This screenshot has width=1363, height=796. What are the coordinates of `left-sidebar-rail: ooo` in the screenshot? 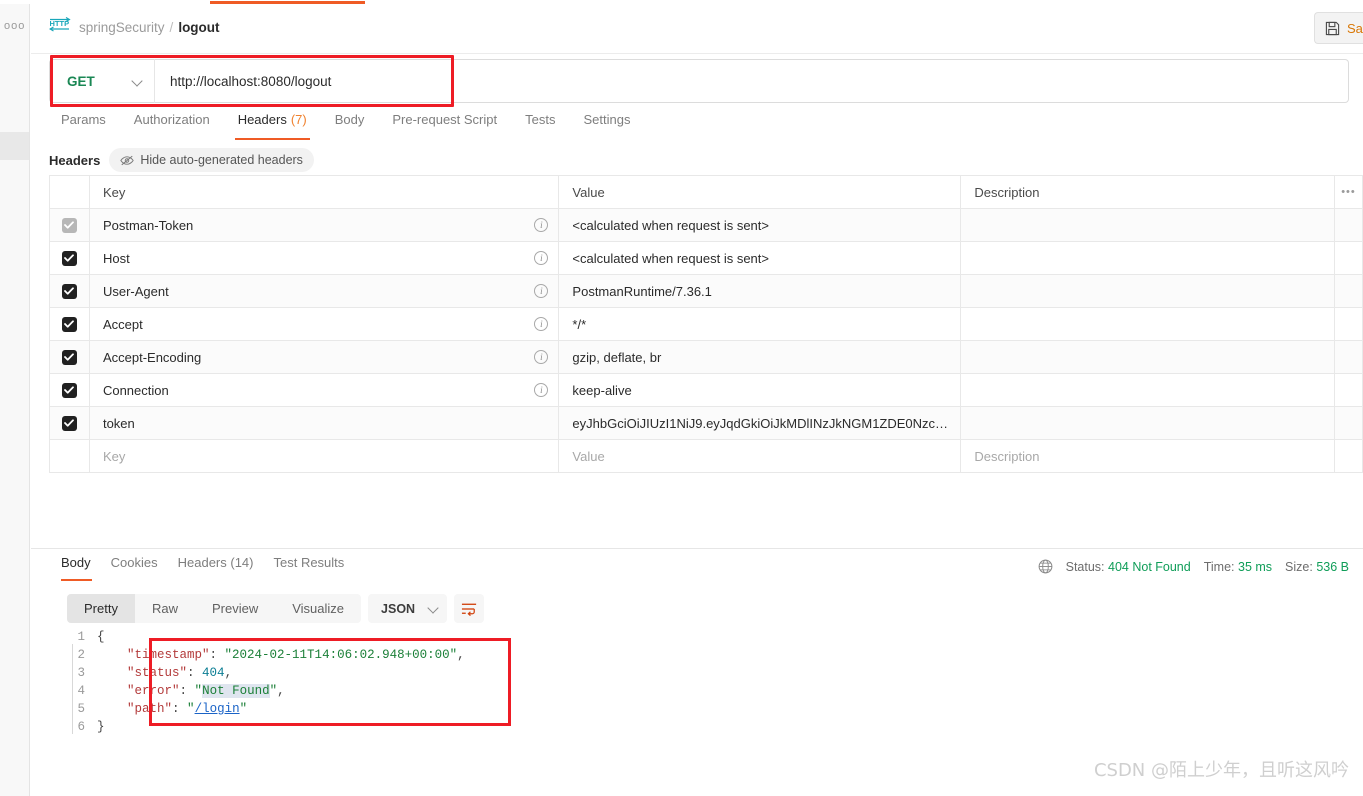 It's located at (15, 400).